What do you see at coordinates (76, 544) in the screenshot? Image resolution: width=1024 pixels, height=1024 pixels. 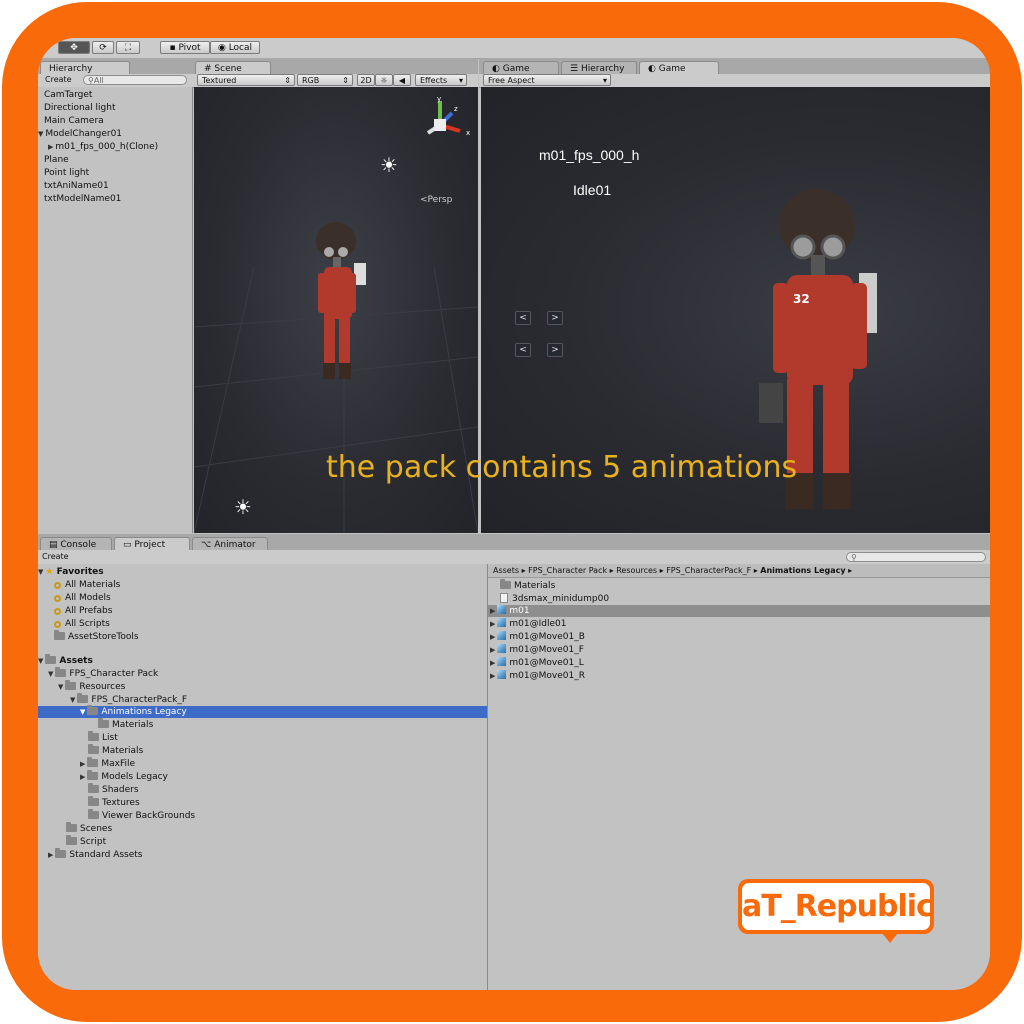 I see `tab-console: ▤ Console` at bounding box center [76, 544].